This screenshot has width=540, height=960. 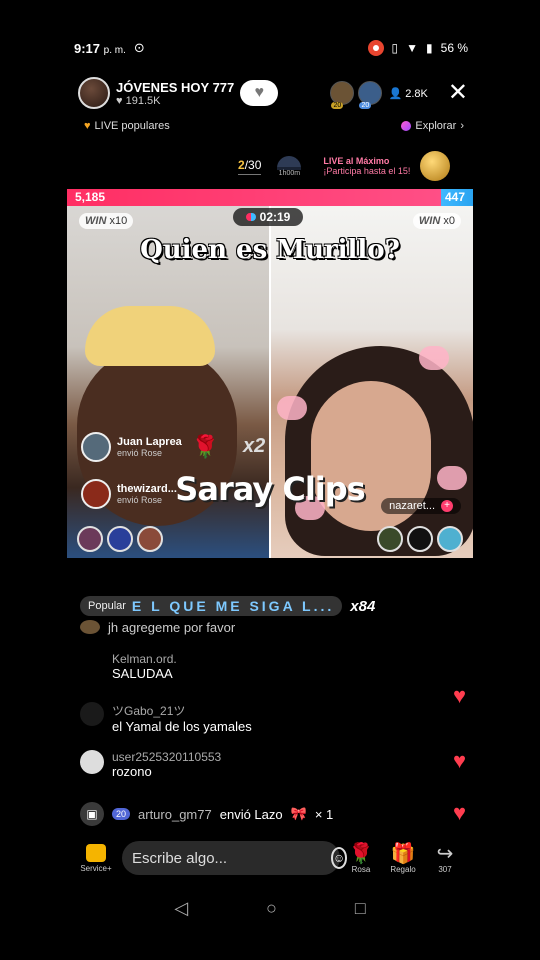 What do you see at coordinates (254, 197) in the screenshot?
I see `score-left: 5,185` at bounding box center [254, 197].